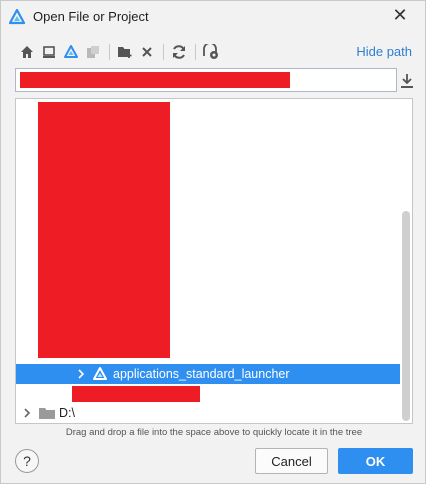  I want to click on tree-item-label: D:\, so click(67, 413).